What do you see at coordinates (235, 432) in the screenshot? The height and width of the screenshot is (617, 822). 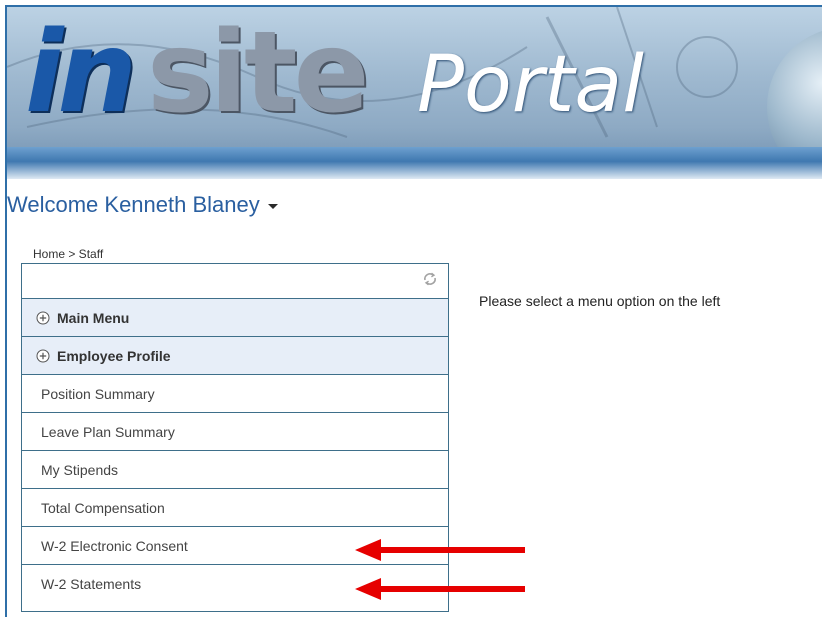 I see `menu-item-leave-plan-summary: Leave Plan Summary` at bounding box center [235, 432].